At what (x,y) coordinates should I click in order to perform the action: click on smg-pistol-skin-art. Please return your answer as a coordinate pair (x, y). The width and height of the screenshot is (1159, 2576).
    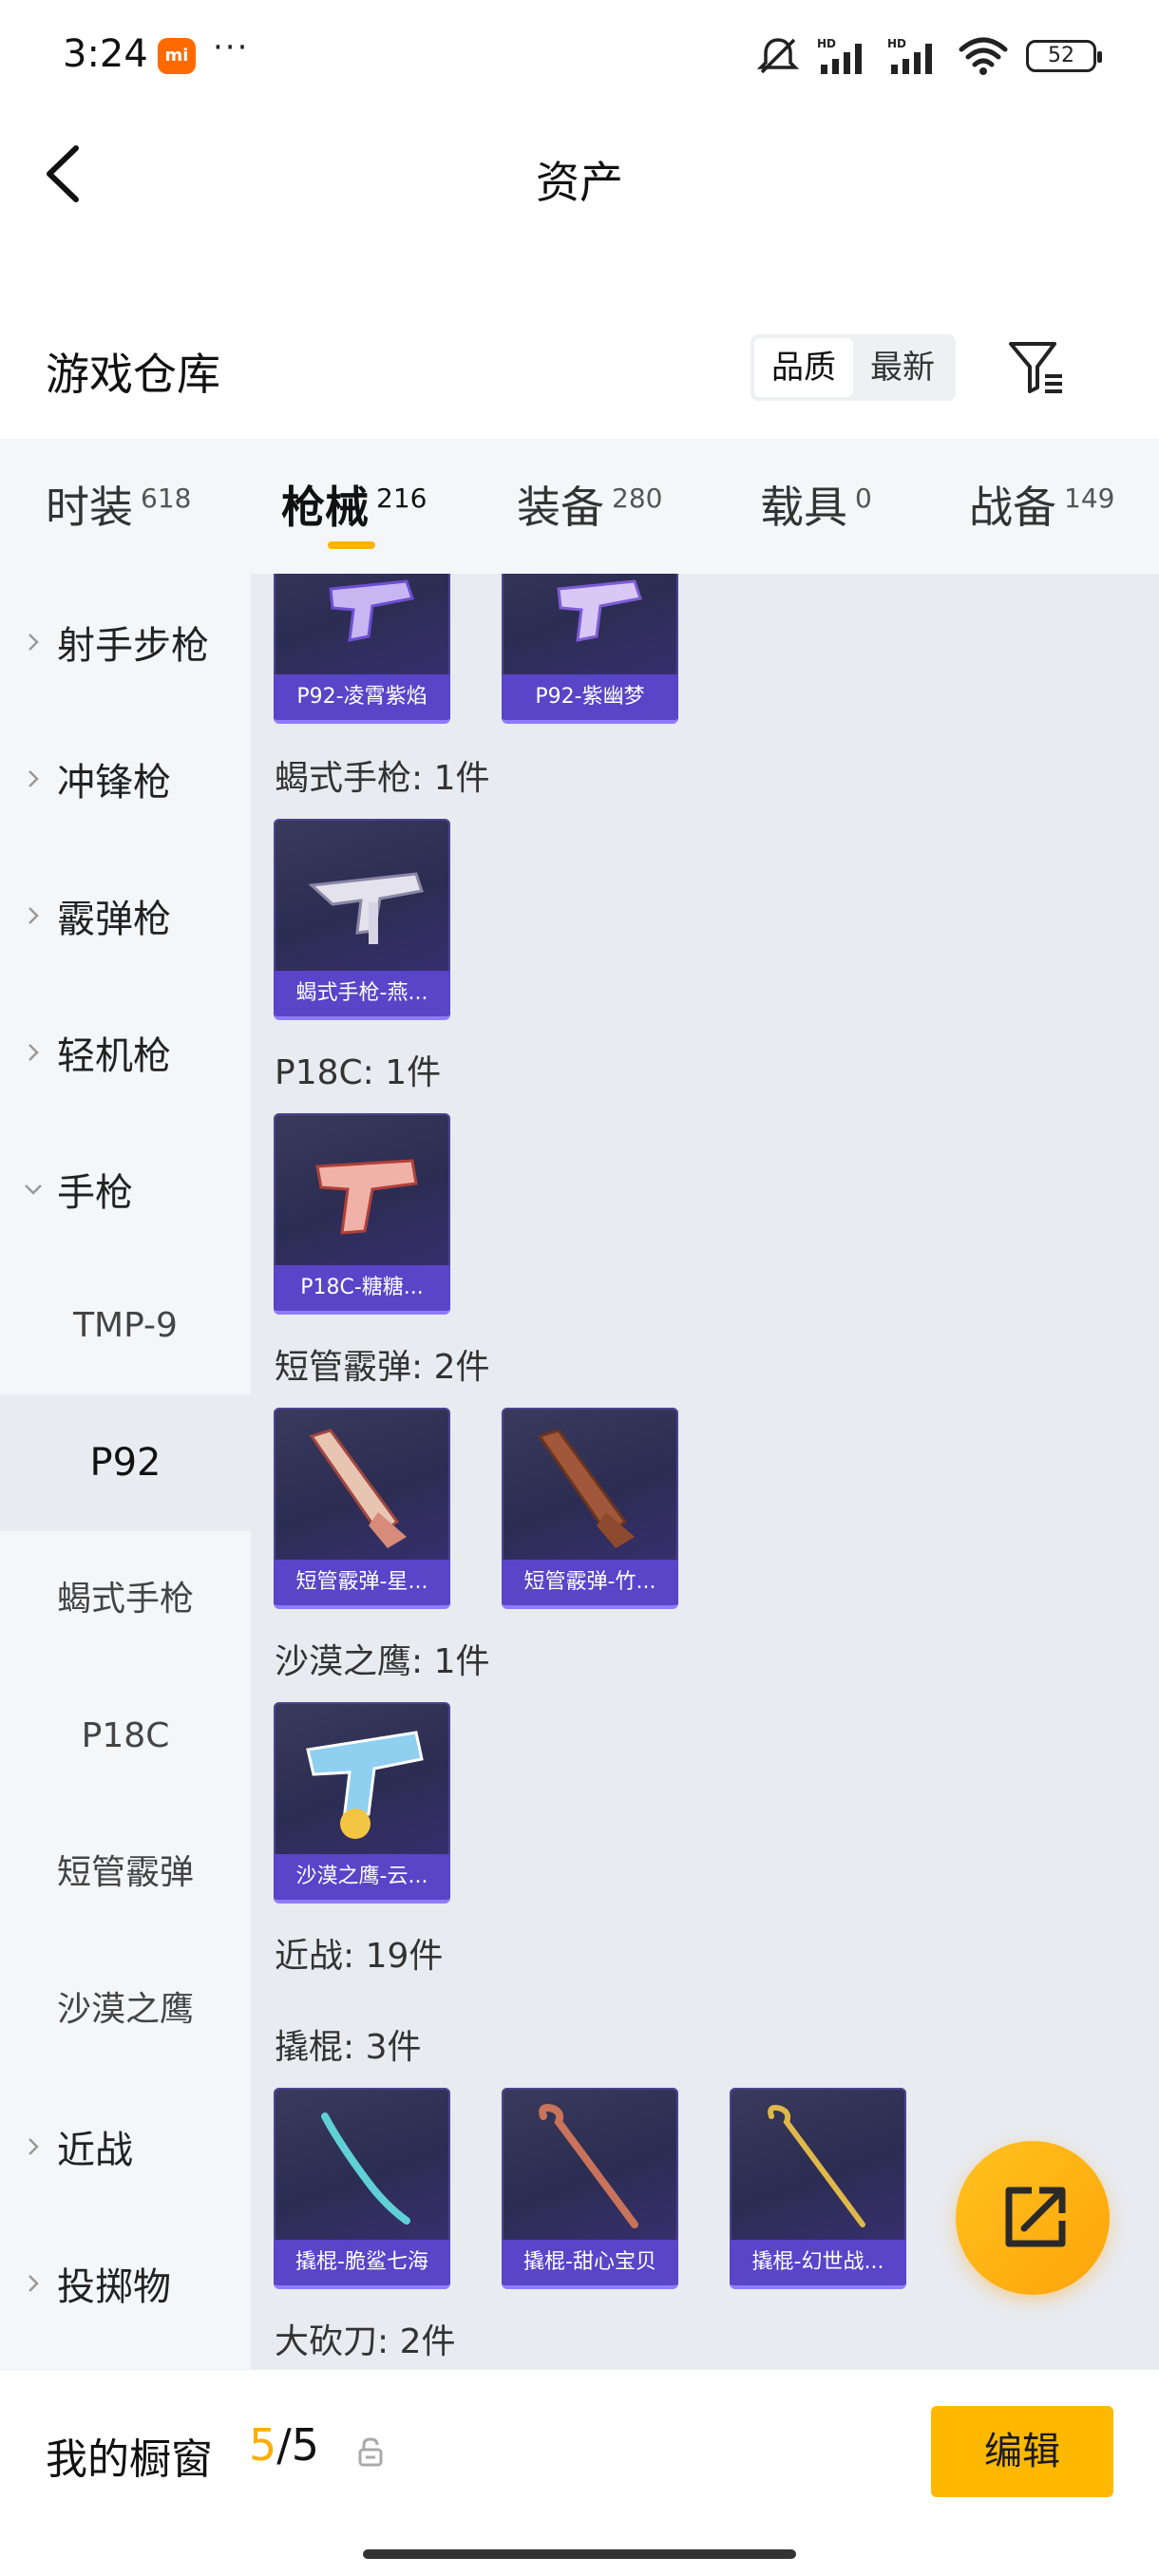
    Looking at the image, I should click on (366, 908).